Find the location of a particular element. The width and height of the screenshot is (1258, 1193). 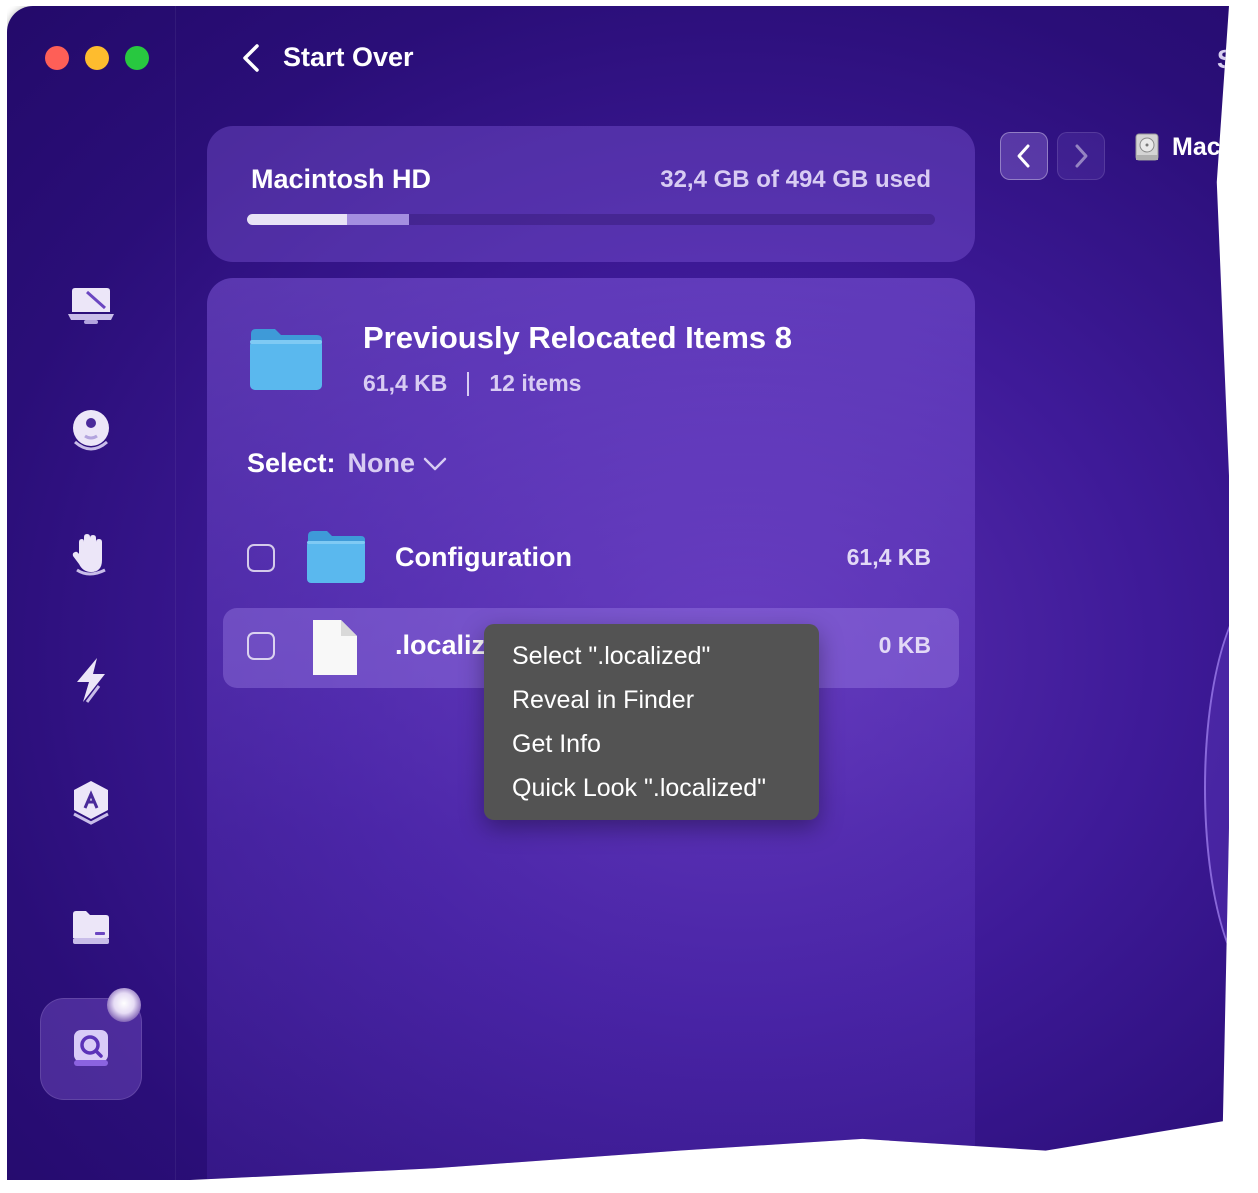

folder-title: Previously Relocated Items 8 is located at coordinates (578, 337).